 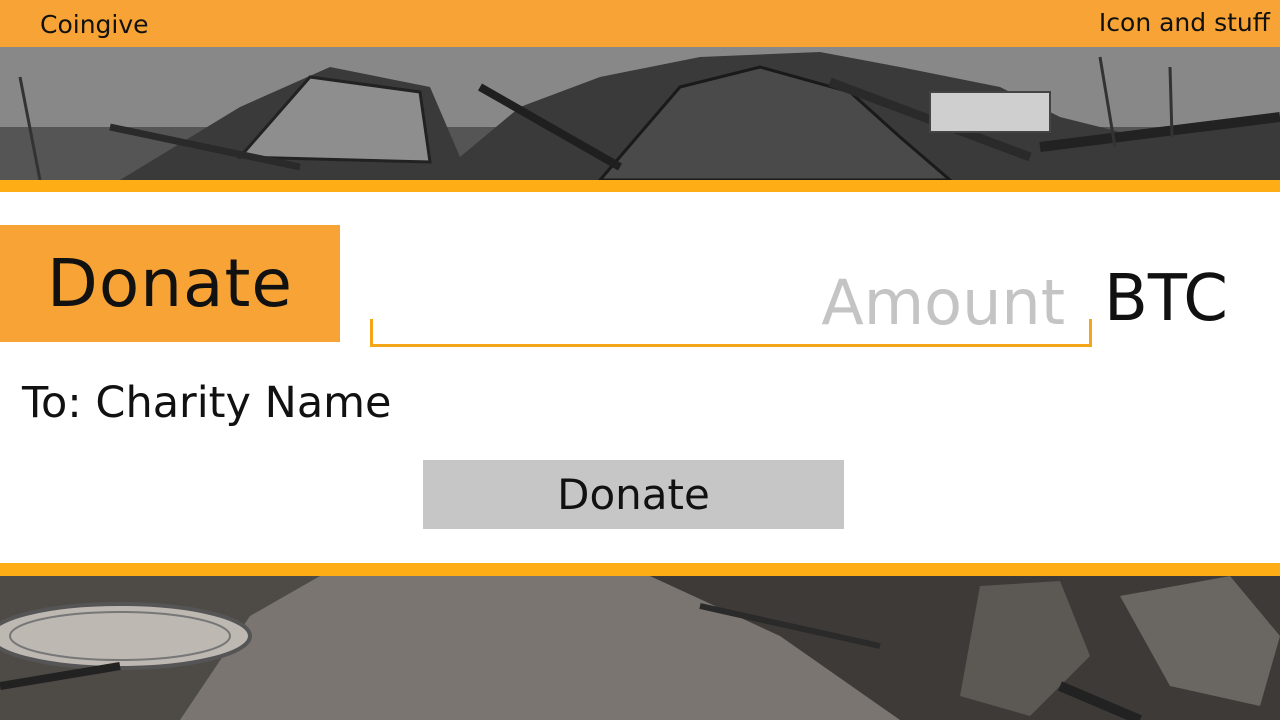 What do you see at coordinates (1184, 22) in the screenshot?
I see `header-right-text: Icon and stuff` at bounding box center [1184, 22].